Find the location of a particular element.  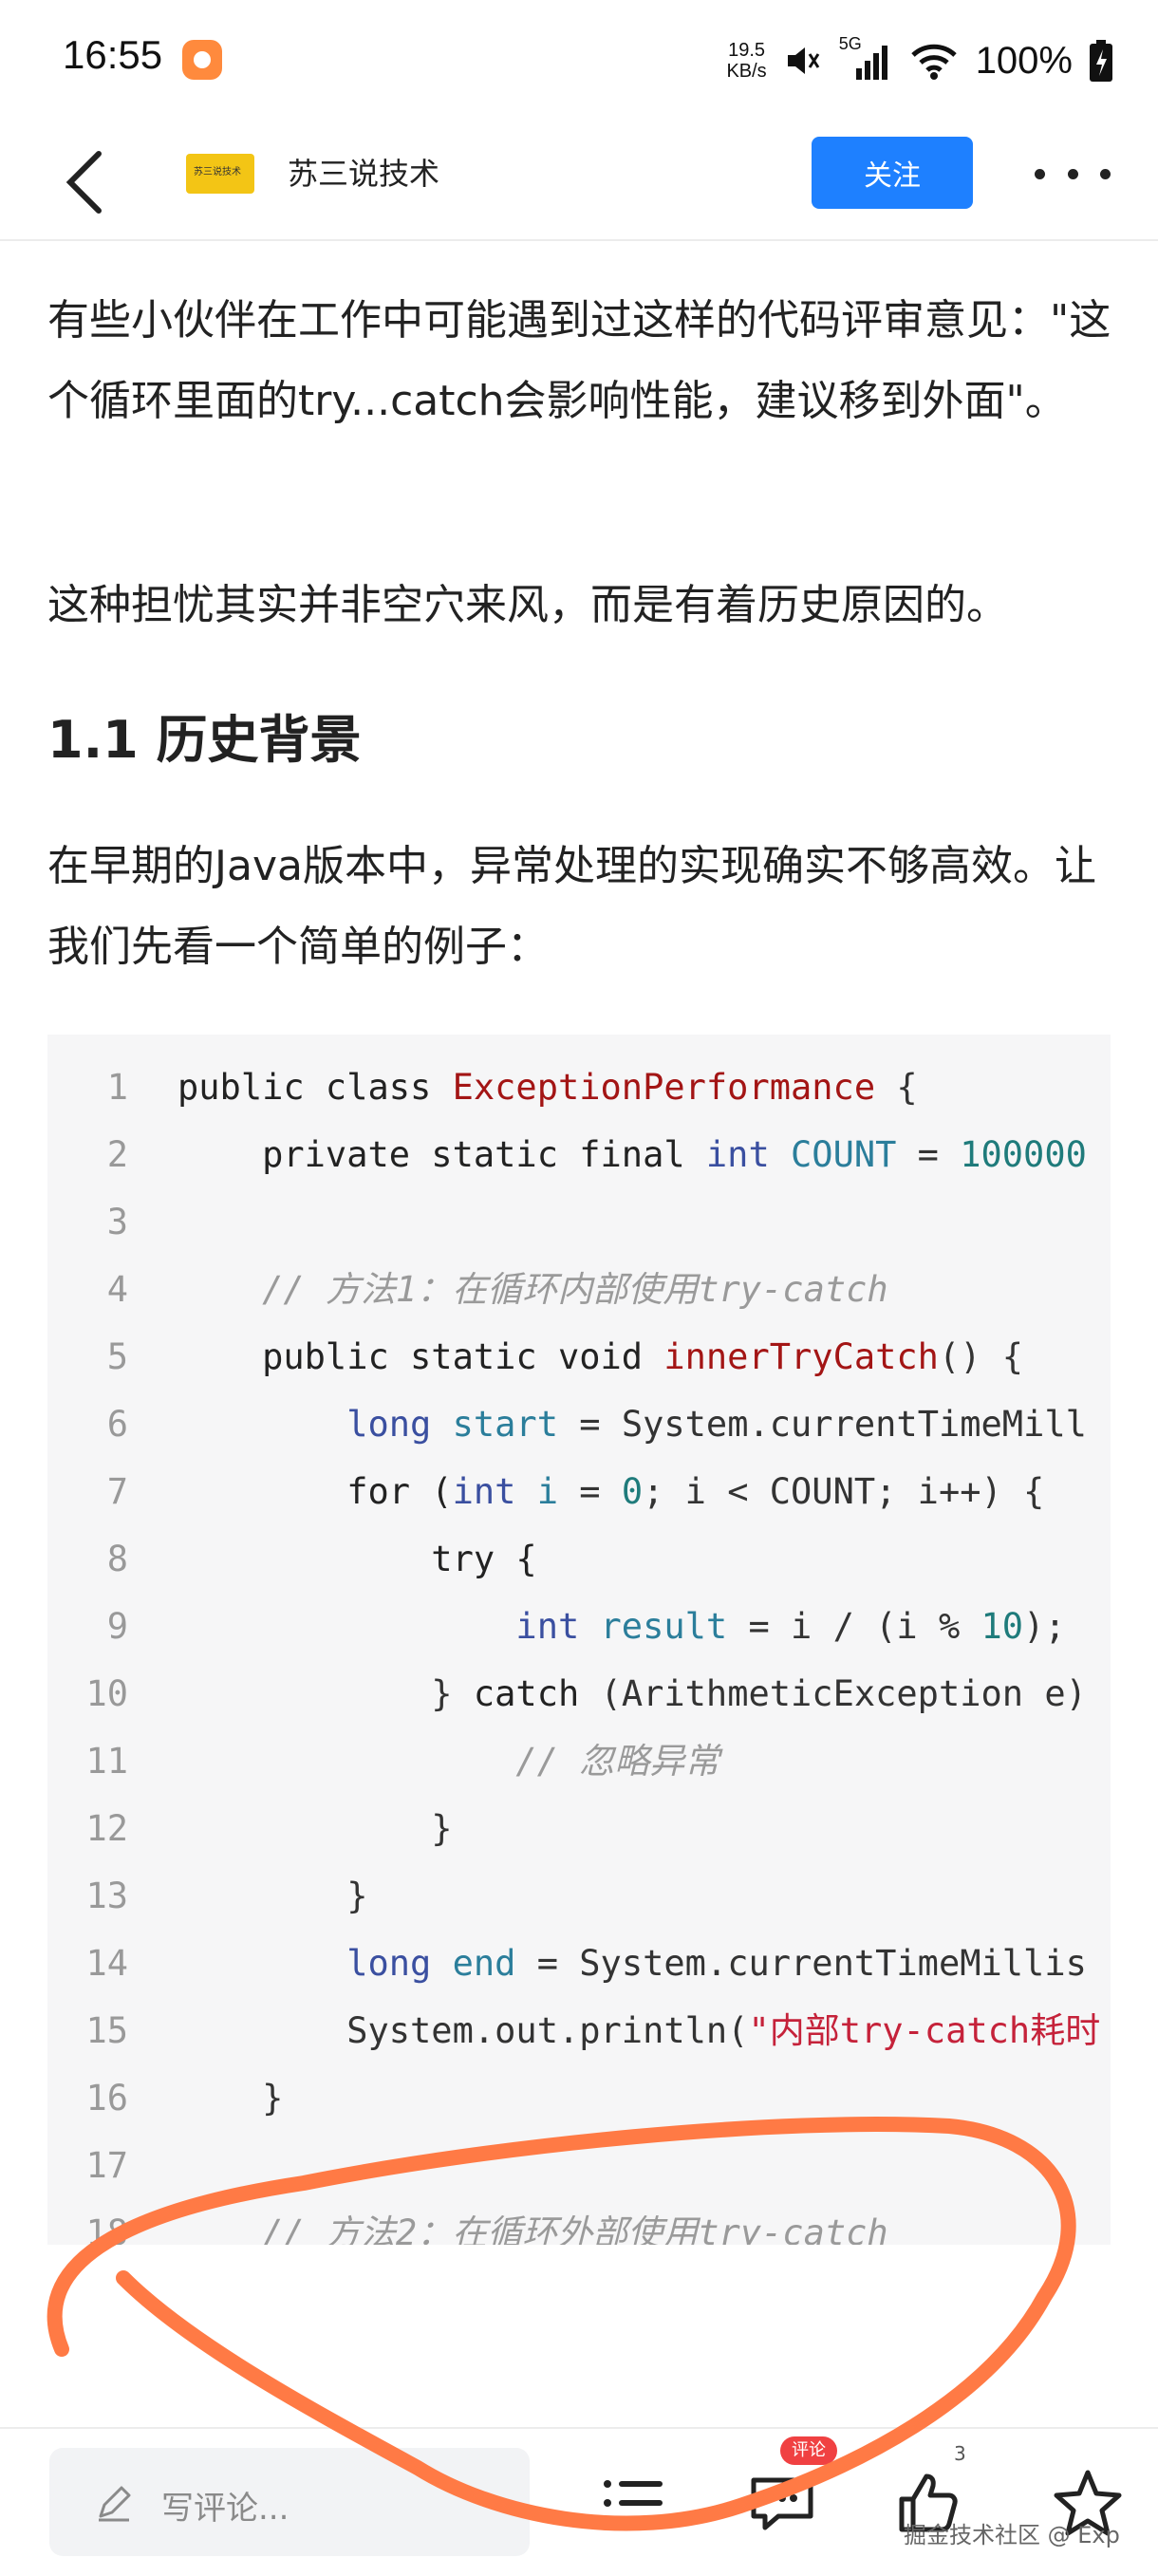

channel-logo-text: 苏三说技术 is located at coordinates (217, 172).